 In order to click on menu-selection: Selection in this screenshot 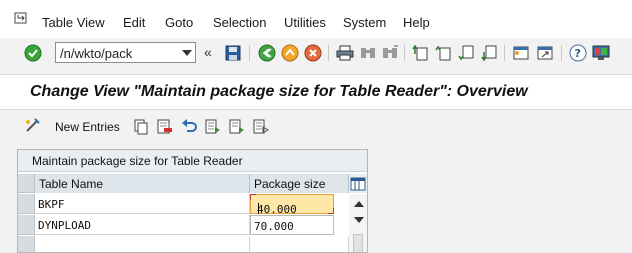, I will do `click(239, 22)`.